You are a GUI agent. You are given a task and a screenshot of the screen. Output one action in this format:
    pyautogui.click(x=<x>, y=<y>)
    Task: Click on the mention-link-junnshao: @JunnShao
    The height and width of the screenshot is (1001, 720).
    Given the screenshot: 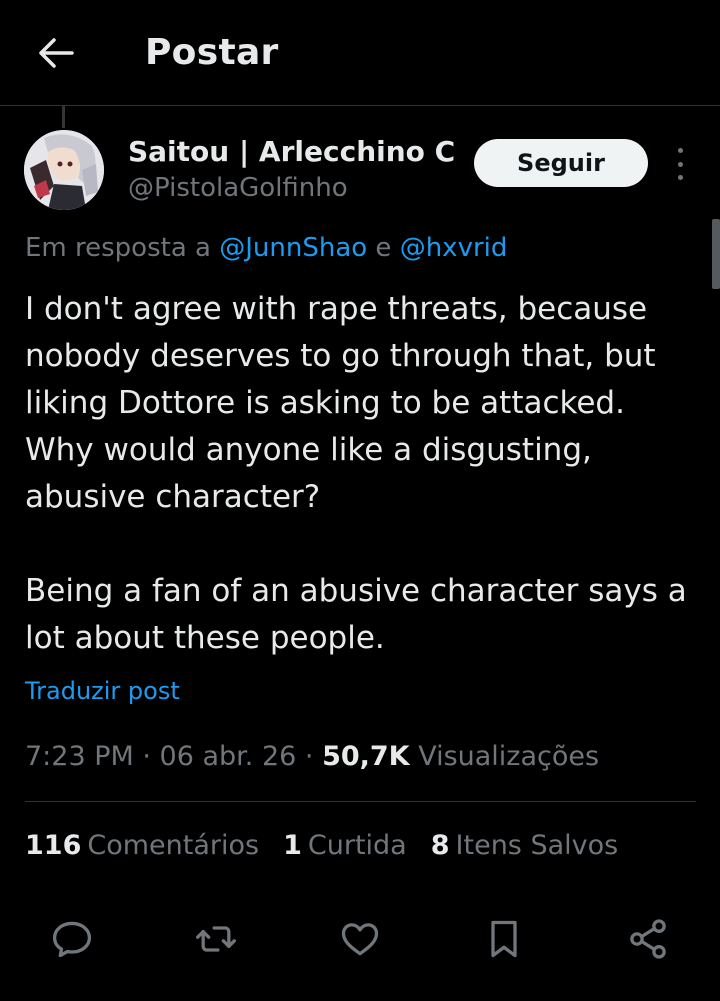 What is the action you would take?
    pyautogui.click(x=293, y=248)
    